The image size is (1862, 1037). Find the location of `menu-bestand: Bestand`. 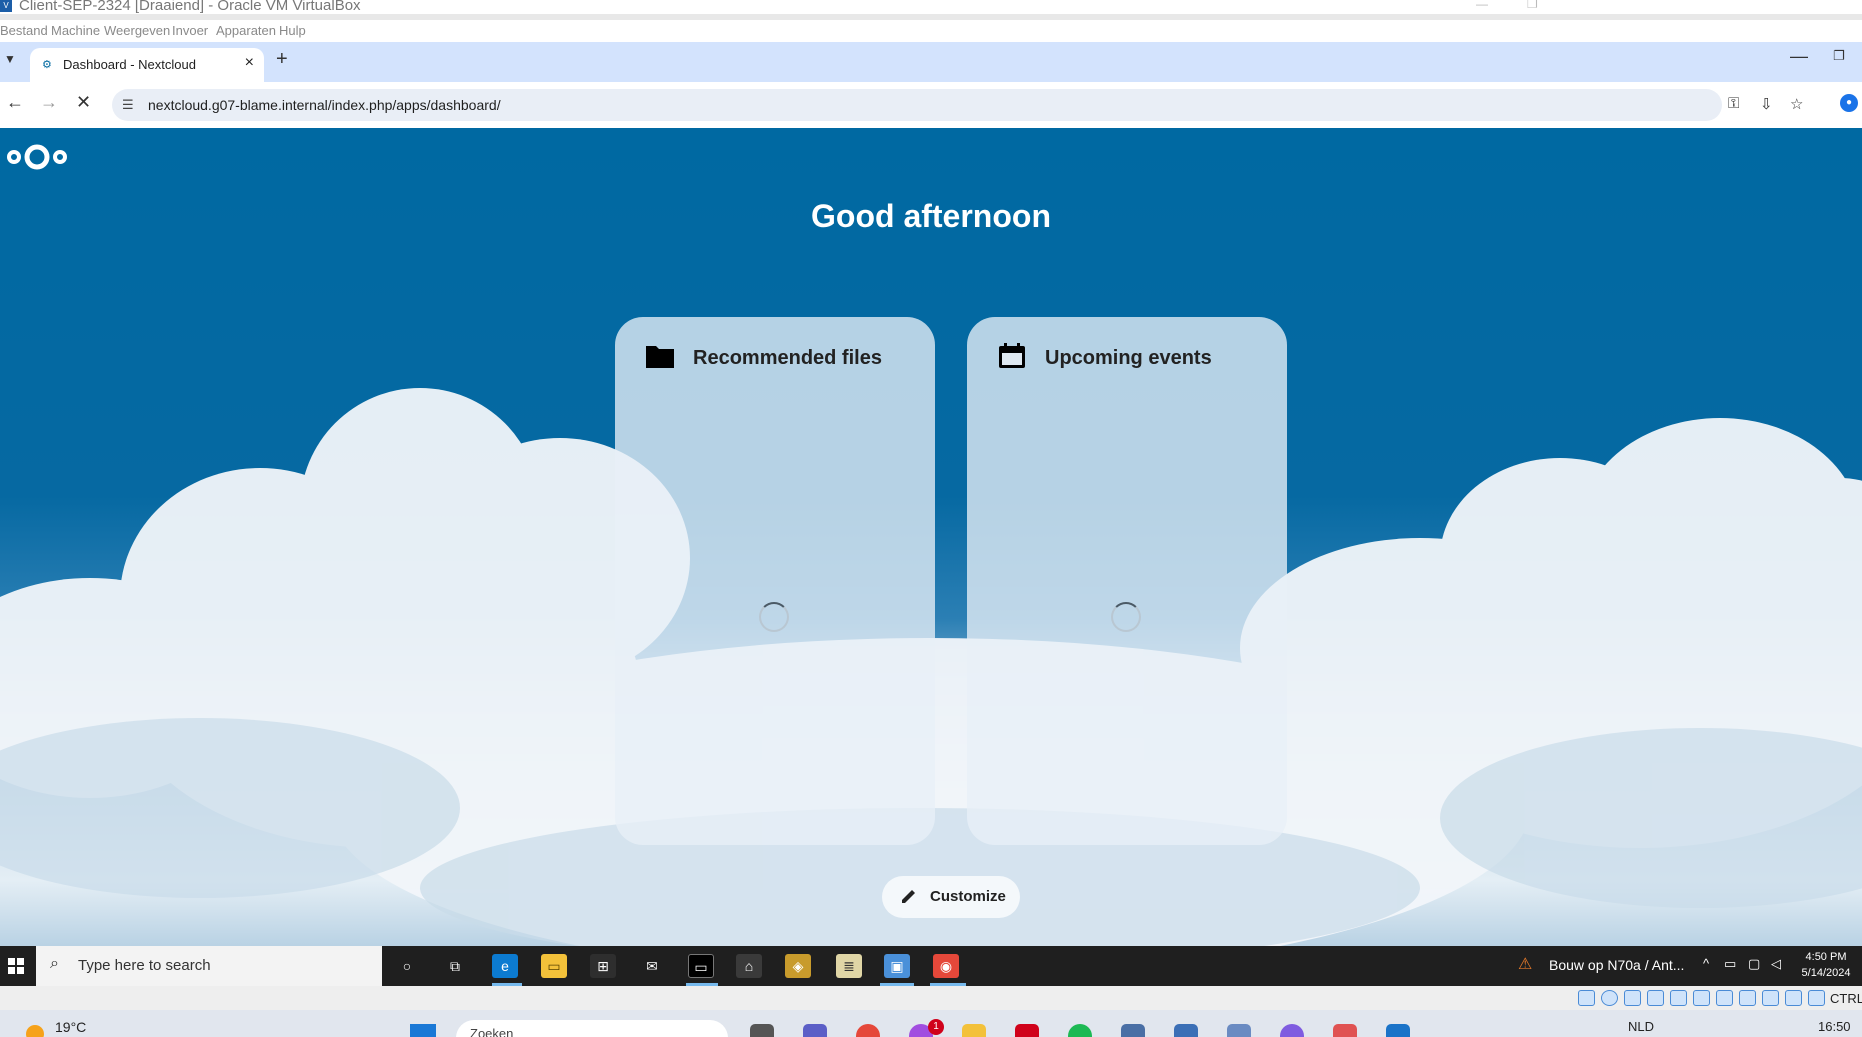

menu-bestand: Bestand is located at coordinates (24, 30).